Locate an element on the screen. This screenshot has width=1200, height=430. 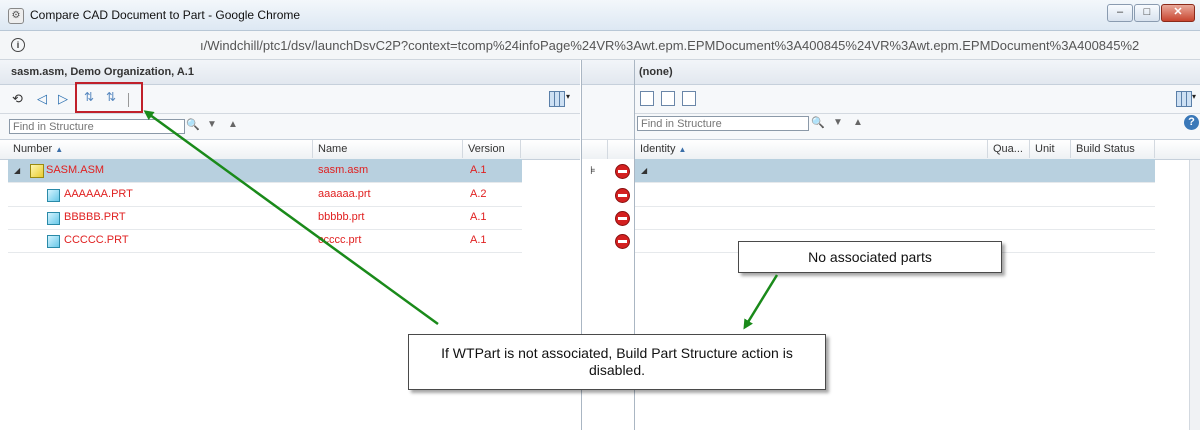
arrow-to-toolbar is located at coordinates (291, 218).